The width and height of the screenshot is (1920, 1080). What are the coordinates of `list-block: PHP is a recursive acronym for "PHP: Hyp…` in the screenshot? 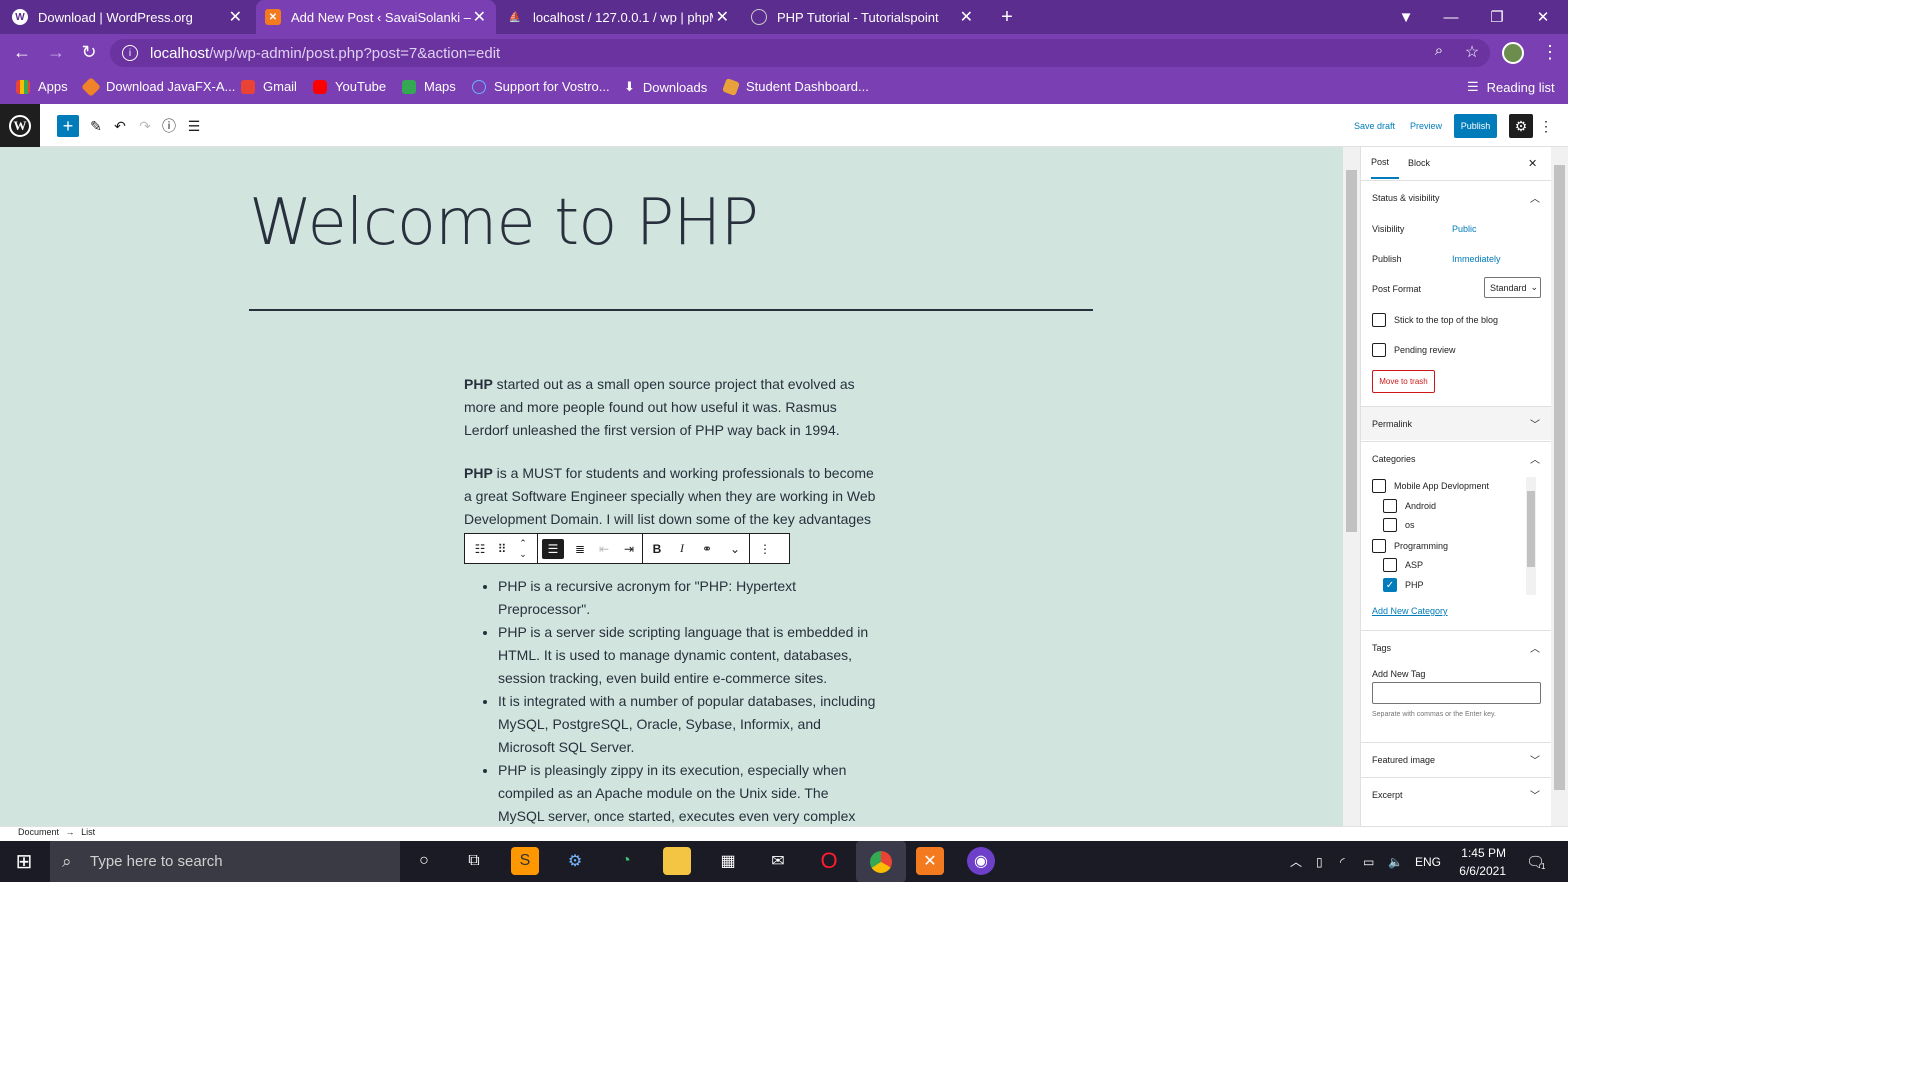 It's located at (688, 713).